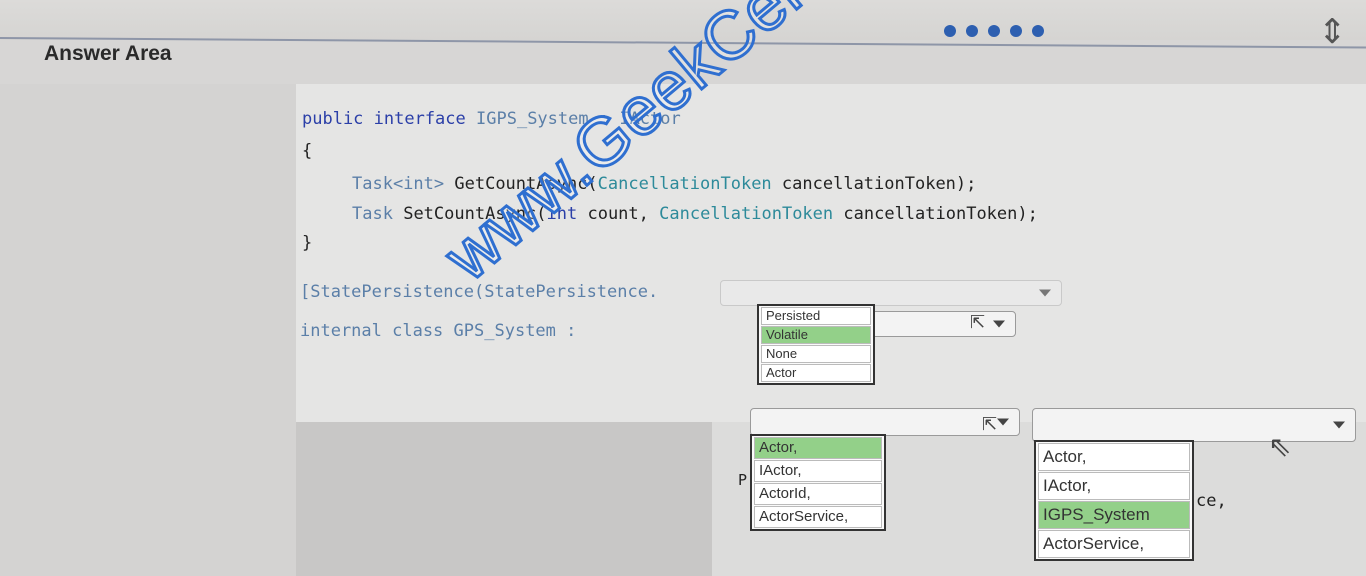  I want to click on code-partial-ce: ce,, so click(1211, 501).